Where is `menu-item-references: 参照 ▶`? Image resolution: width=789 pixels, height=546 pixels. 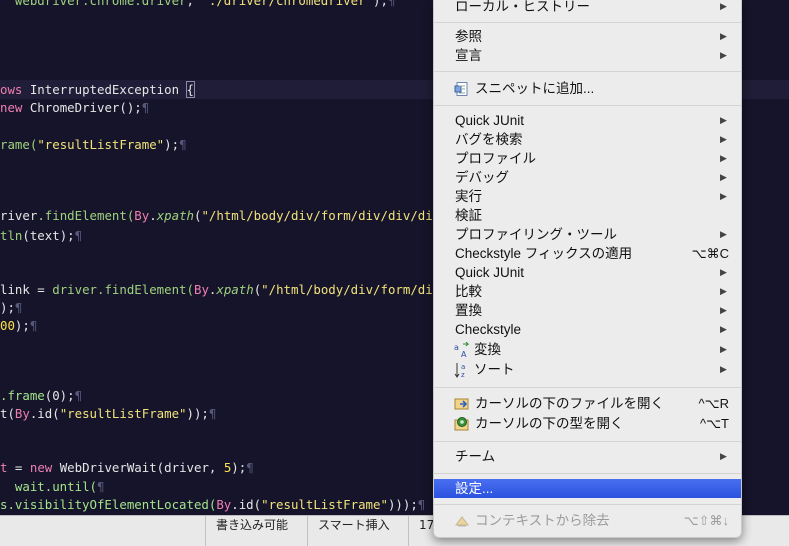 menu-item-references: 参照 ▶ is located at coordinates (587, 36).